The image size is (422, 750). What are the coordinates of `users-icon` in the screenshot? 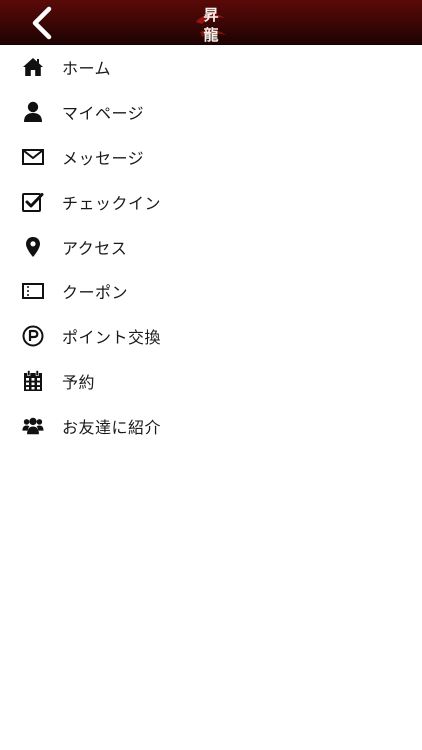 It's located at (33, 426).